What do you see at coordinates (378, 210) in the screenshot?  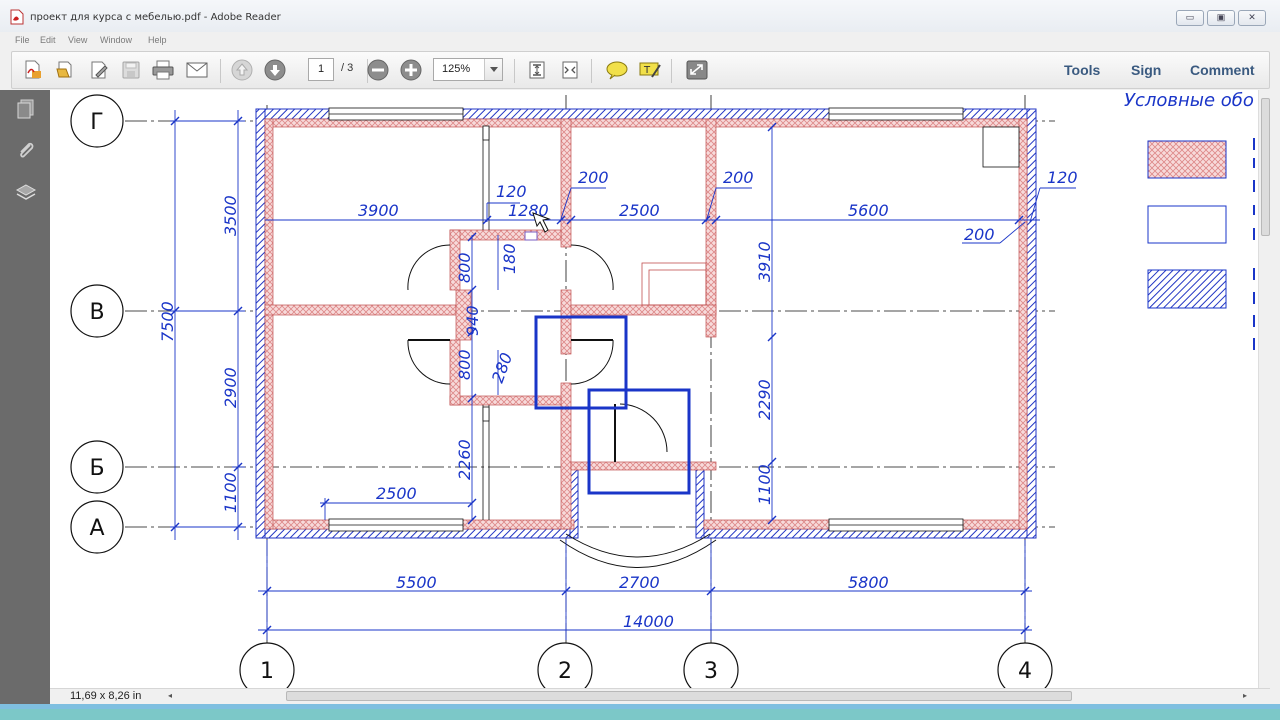 I see `dim-3900: 3900` at bounding box center [378, 210].